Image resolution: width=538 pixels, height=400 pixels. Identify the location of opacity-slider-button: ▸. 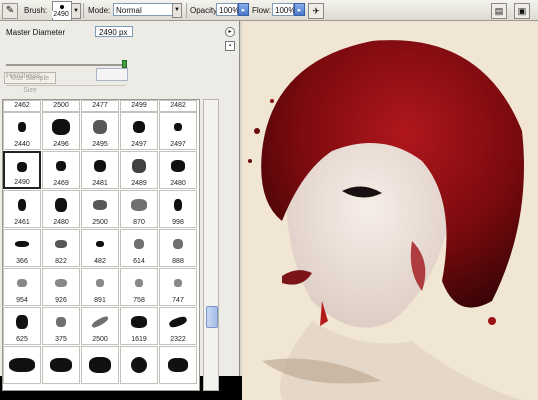
(243, 9).